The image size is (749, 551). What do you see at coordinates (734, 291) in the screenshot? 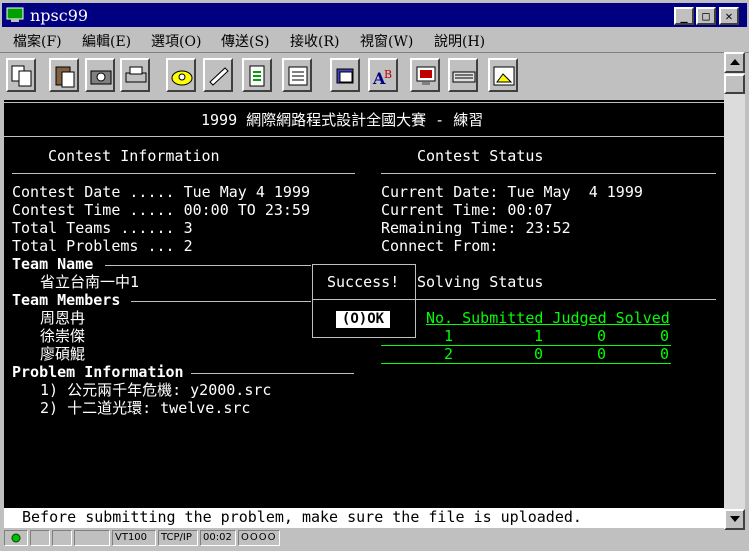
I see `vertical-scrollbar` at bounding box center [734, 291].